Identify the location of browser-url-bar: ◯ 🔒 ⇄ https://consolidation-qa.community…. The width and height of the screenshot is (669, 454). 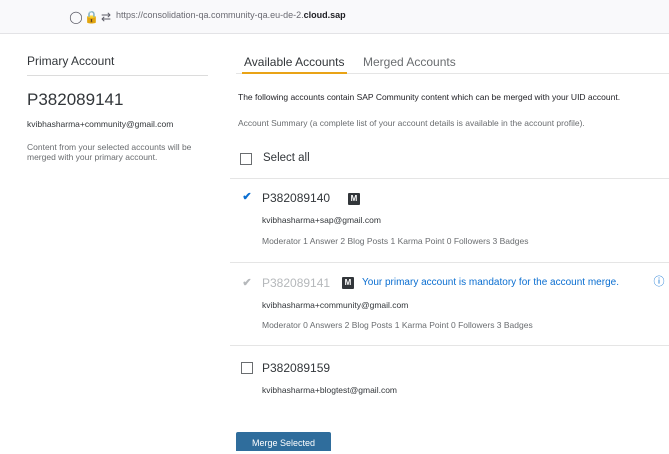
(334, 17).